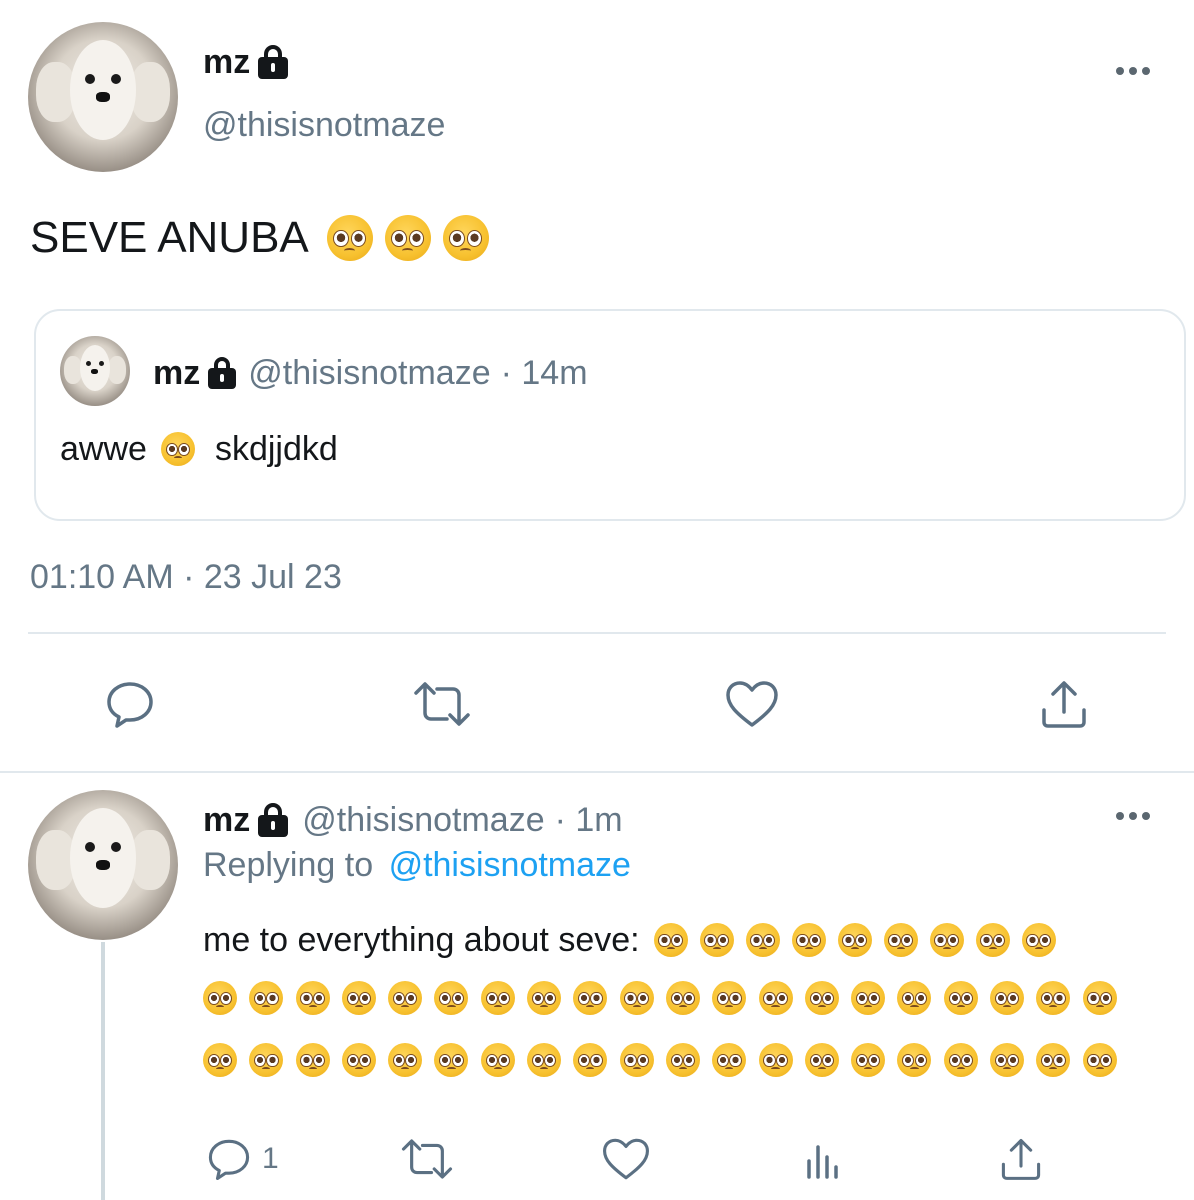  I want to click on quoted-time: · 14m, so click(544, 372).